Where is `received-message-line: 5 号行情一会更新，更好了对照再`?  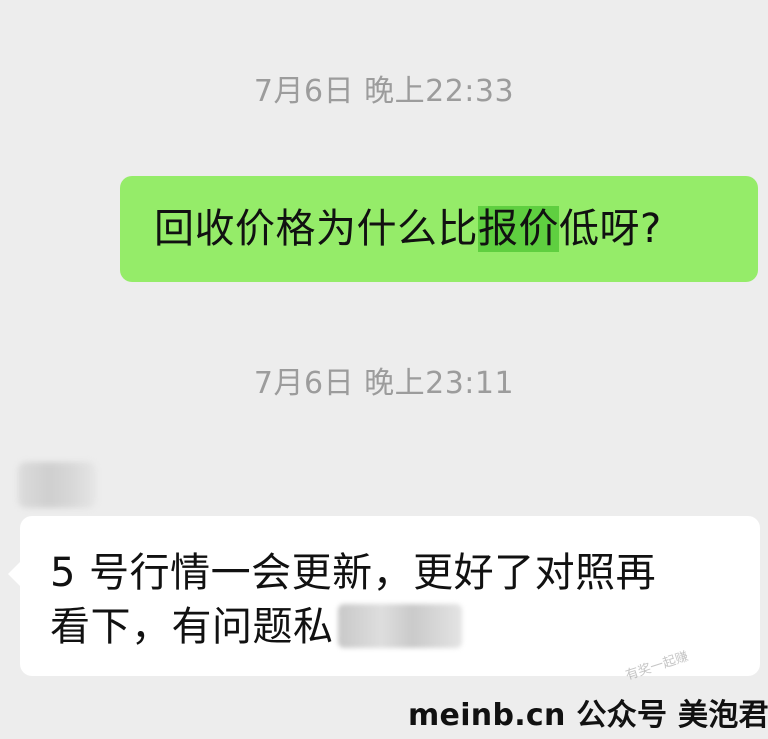
received-message-line: 5 号行情一会更新，更好了对照再 is located at coordinates (353, 573).